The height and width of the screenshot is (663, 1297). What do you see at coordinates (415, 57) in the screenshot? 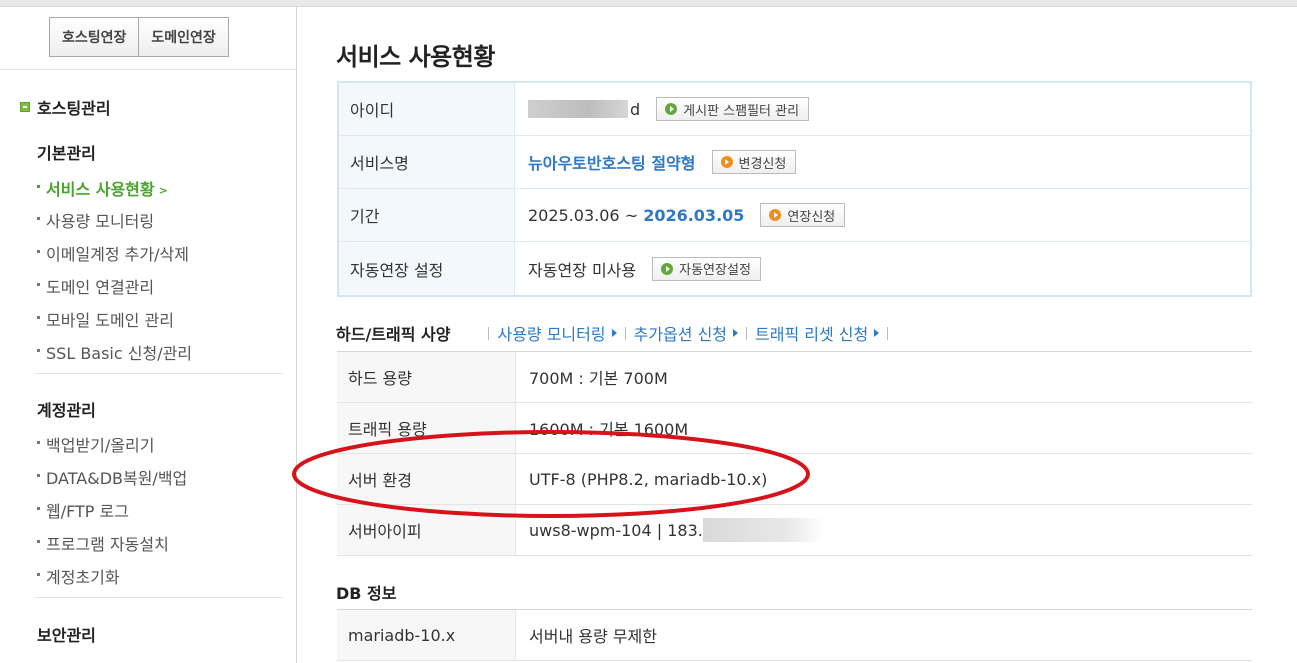
I see `page-title: 서비스 사용현황` at bounding box center [415, 57].